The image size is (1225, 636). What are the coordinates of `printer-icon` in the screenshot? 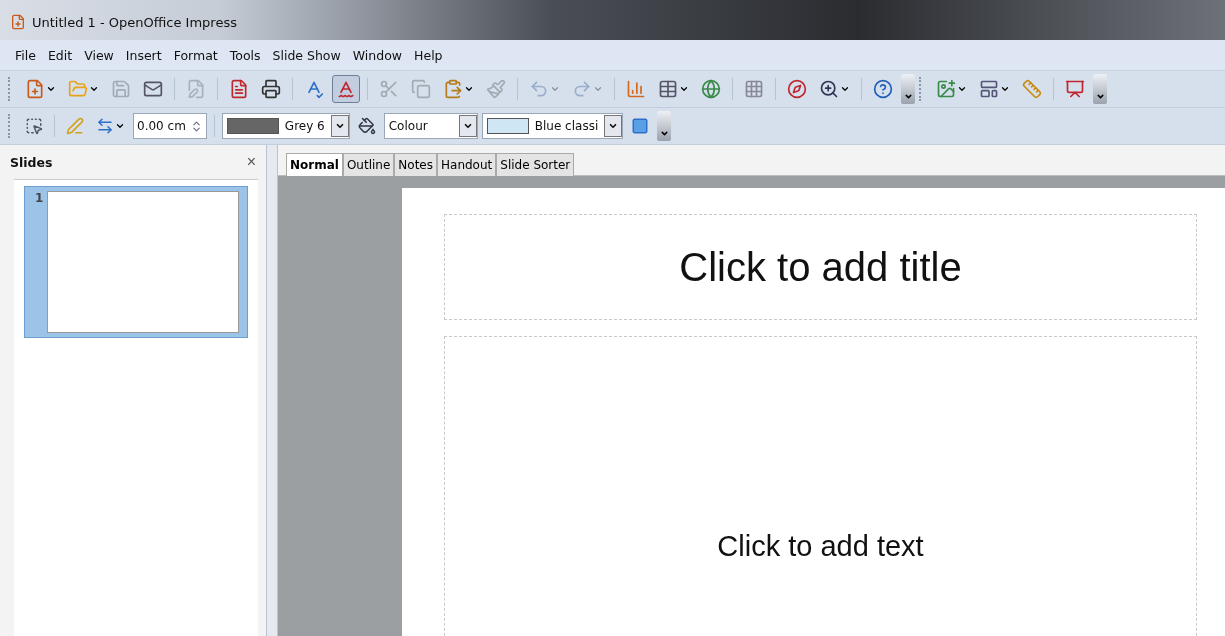 It's located at (271, 89).